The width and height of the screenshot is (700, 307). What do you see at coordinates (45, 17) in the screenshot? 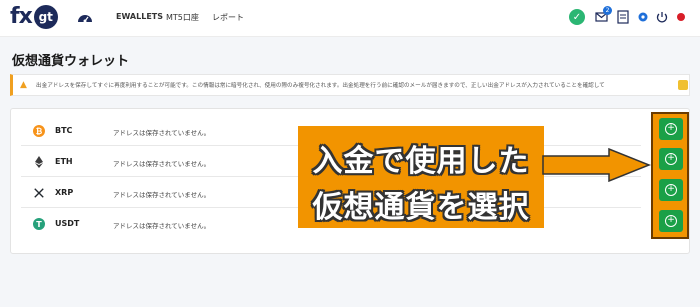
I see `logo-badge: gt` at bounding box center [45, 17].